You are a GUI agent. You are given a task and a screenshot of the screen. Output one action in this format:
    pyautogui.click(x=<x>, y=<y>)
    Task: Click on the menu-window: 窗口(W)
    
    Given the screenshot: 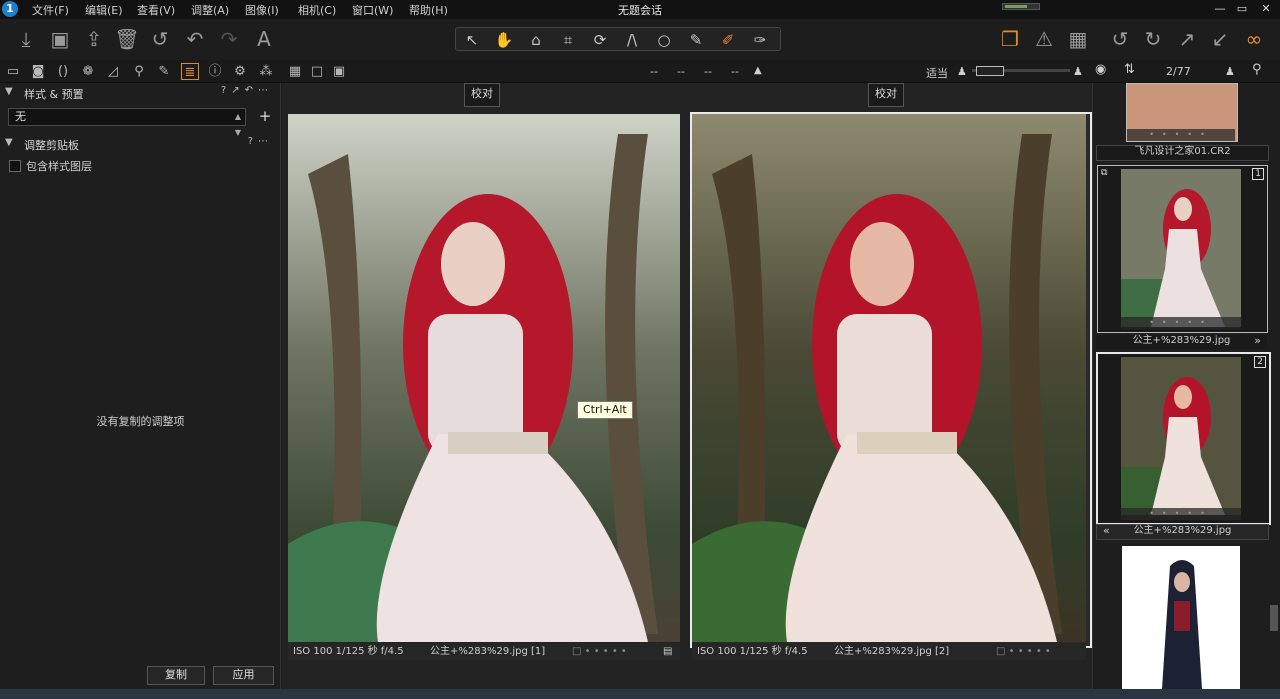 What is the action you would take?
    pyautogui.click(x=372, y=10)
    